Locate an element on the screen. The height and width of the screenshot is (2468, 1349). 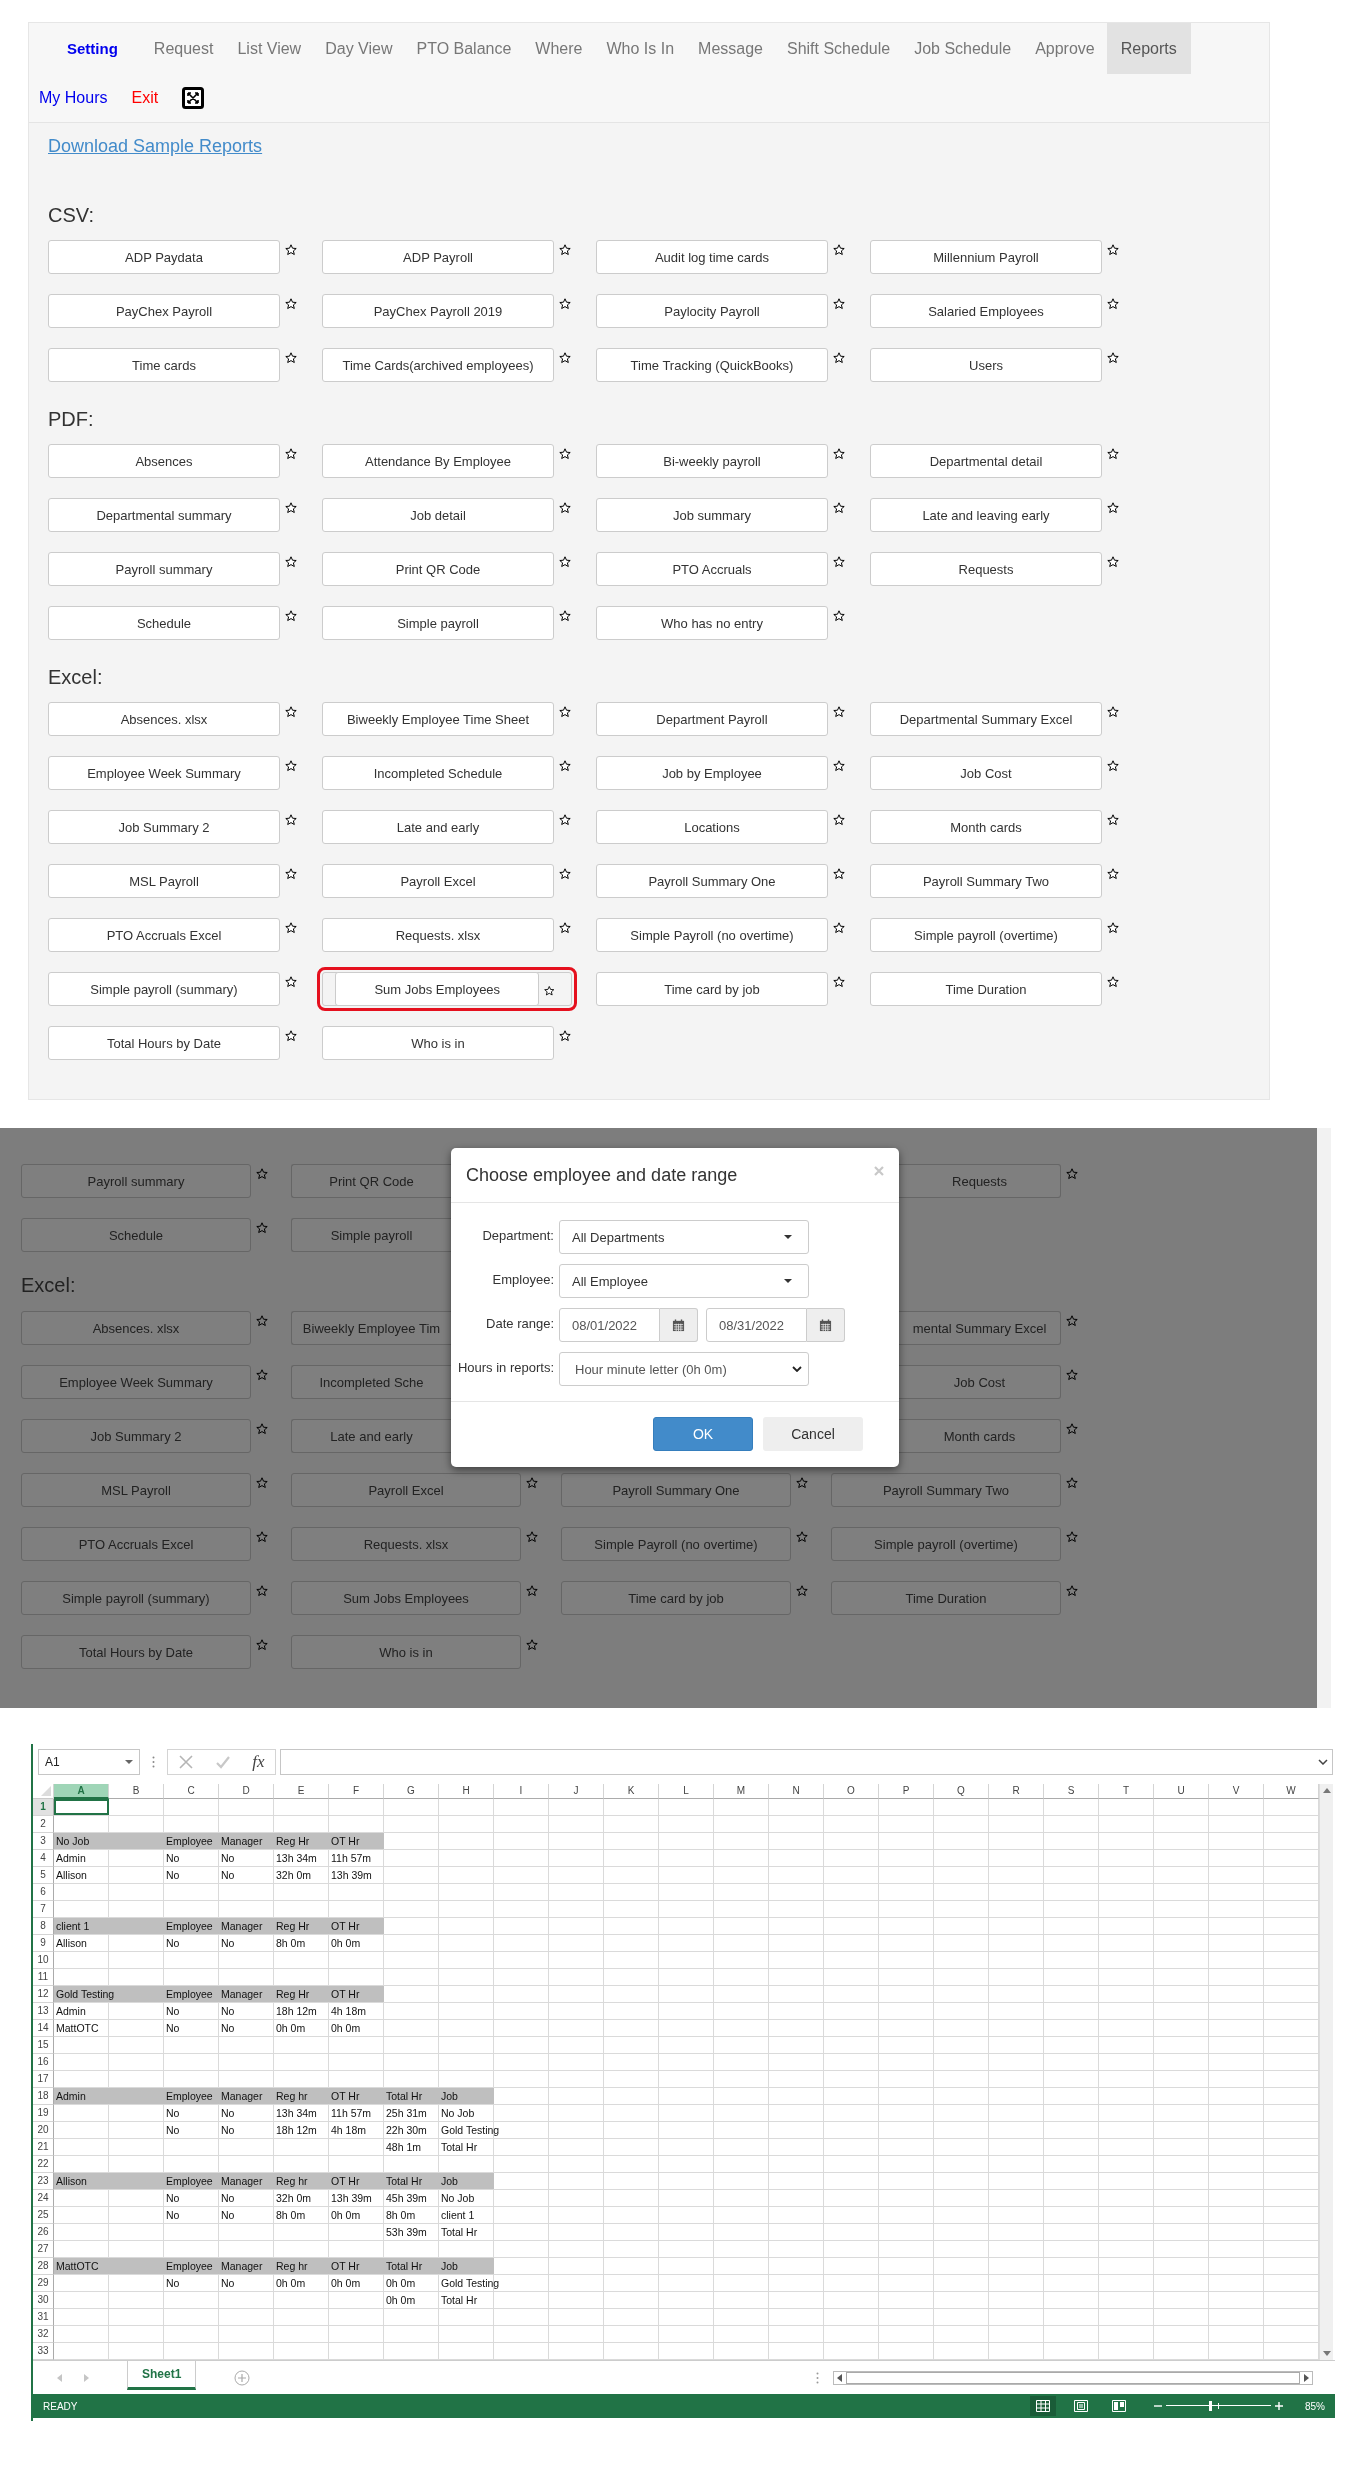
row-header: 2 is located at coordinates (43, 1824).